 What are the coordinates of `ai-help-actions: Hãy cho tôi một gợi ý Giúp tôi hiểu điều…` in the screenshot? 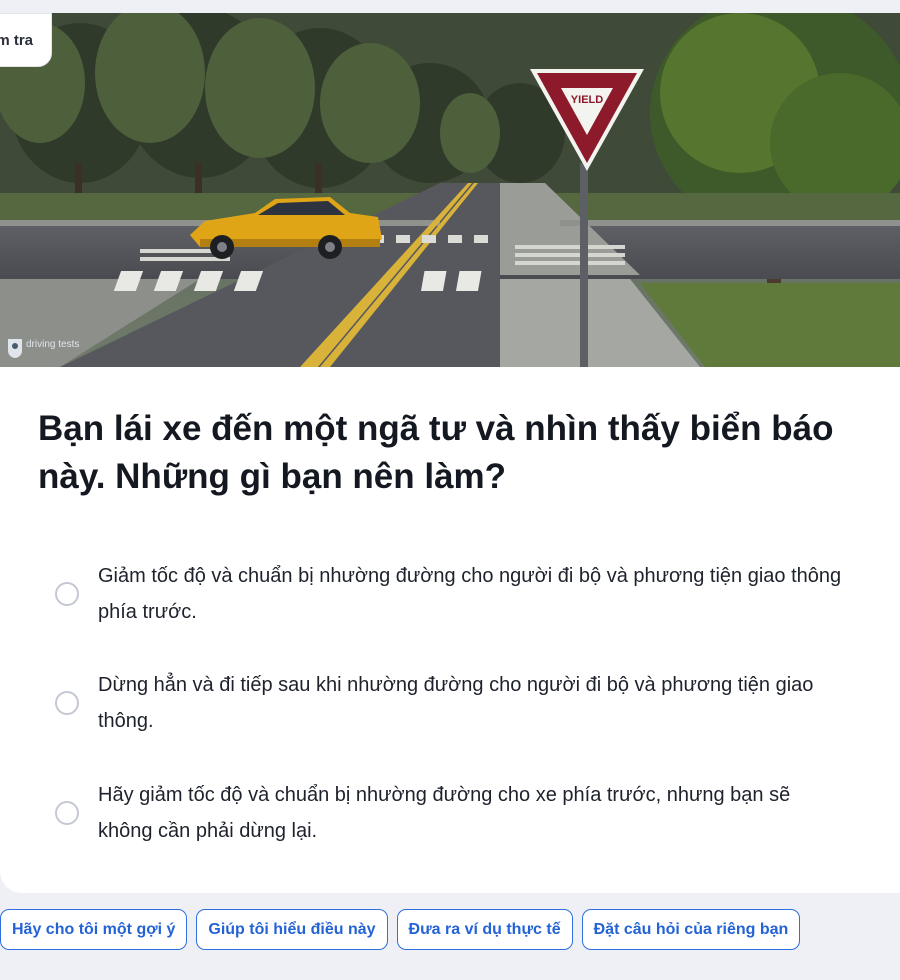 It's located at (400, 929).